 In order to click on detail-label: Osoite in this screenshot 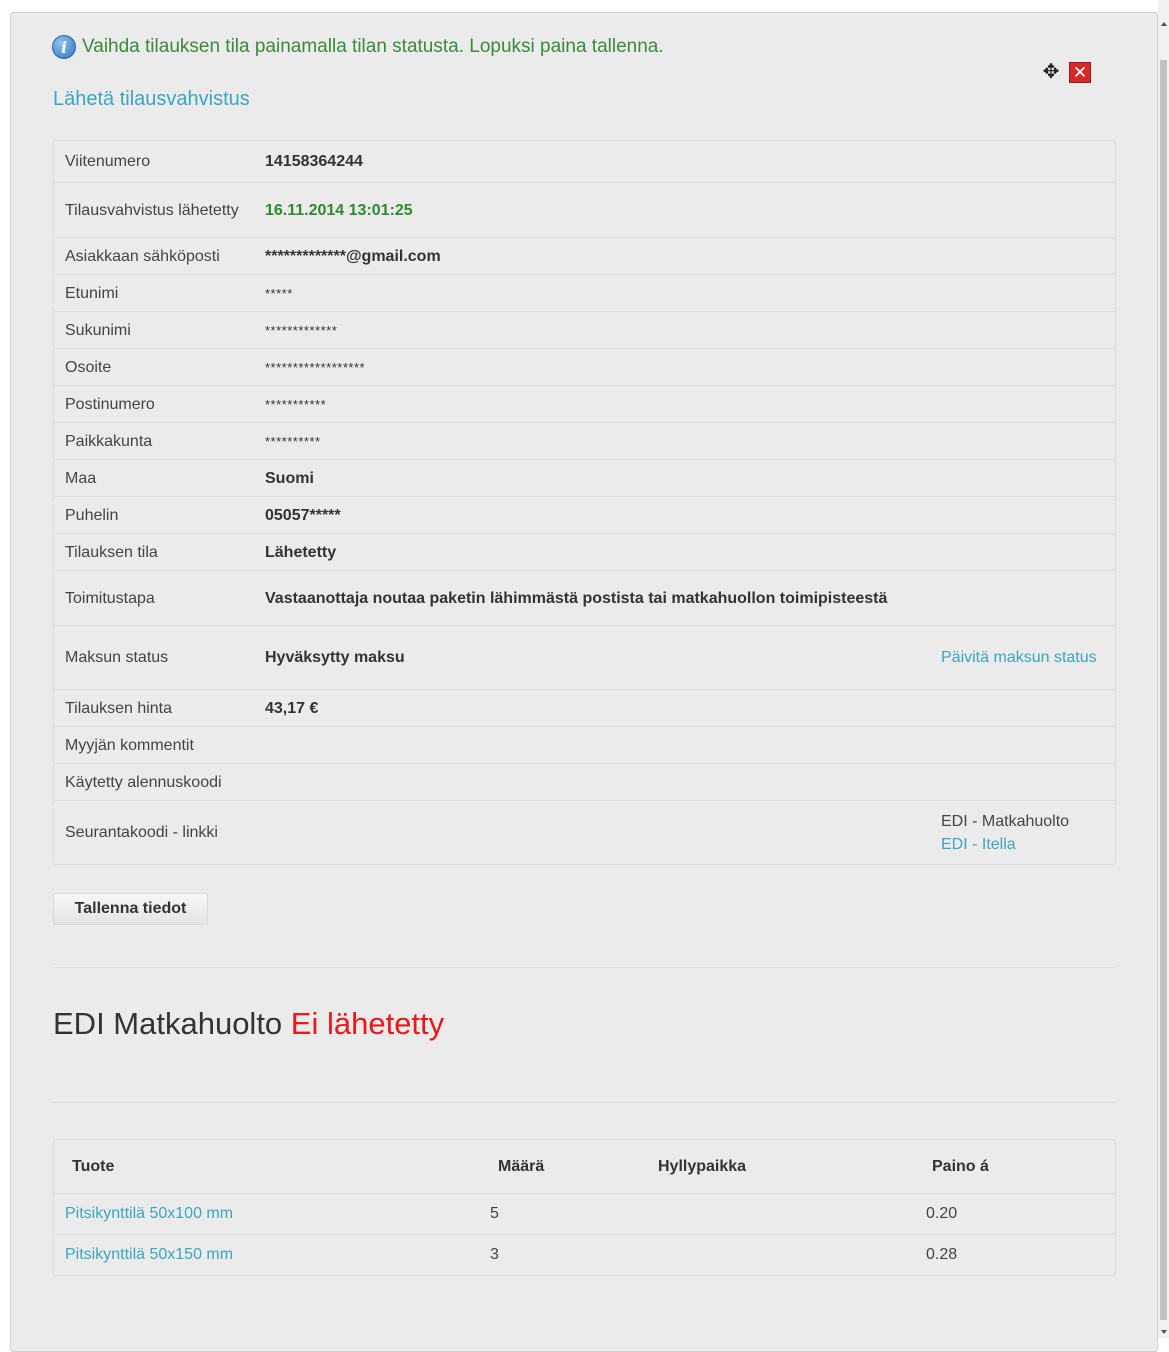, I will do `click(88, 367)`.